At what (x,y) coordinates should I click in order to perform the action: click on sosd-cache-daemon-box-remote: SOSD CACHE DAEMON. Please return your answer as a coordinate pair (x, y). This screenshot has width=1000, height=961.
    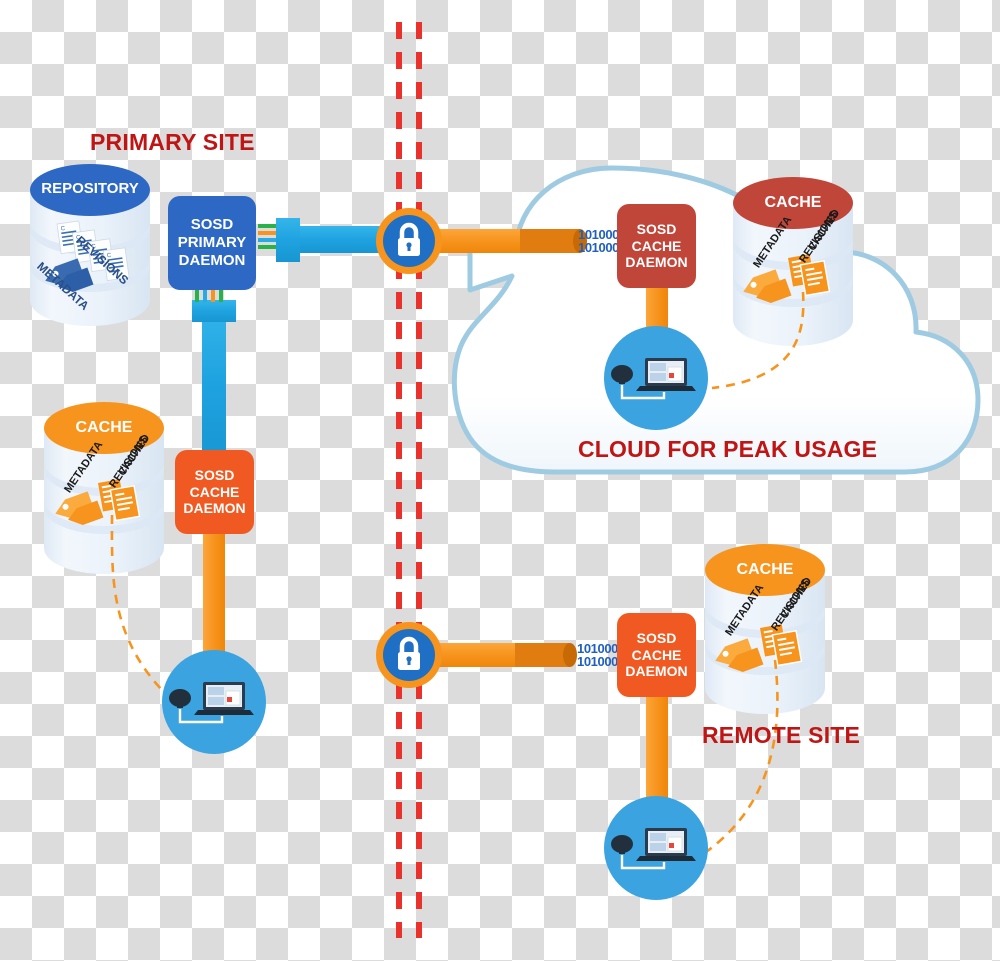
    Looking at the image, I should click on (656, 655).